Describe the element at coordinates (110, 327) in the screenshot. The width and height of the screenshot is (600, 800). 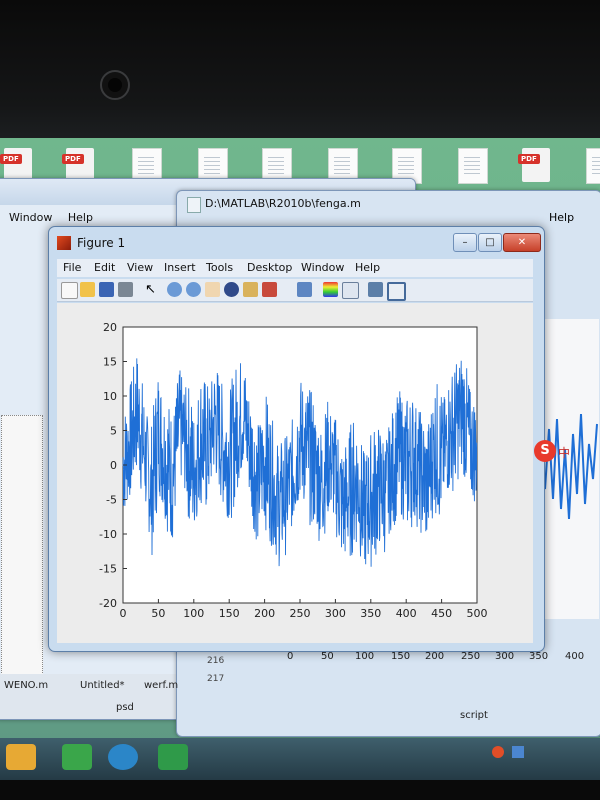
I see `y-tick-label: 20` at that location.